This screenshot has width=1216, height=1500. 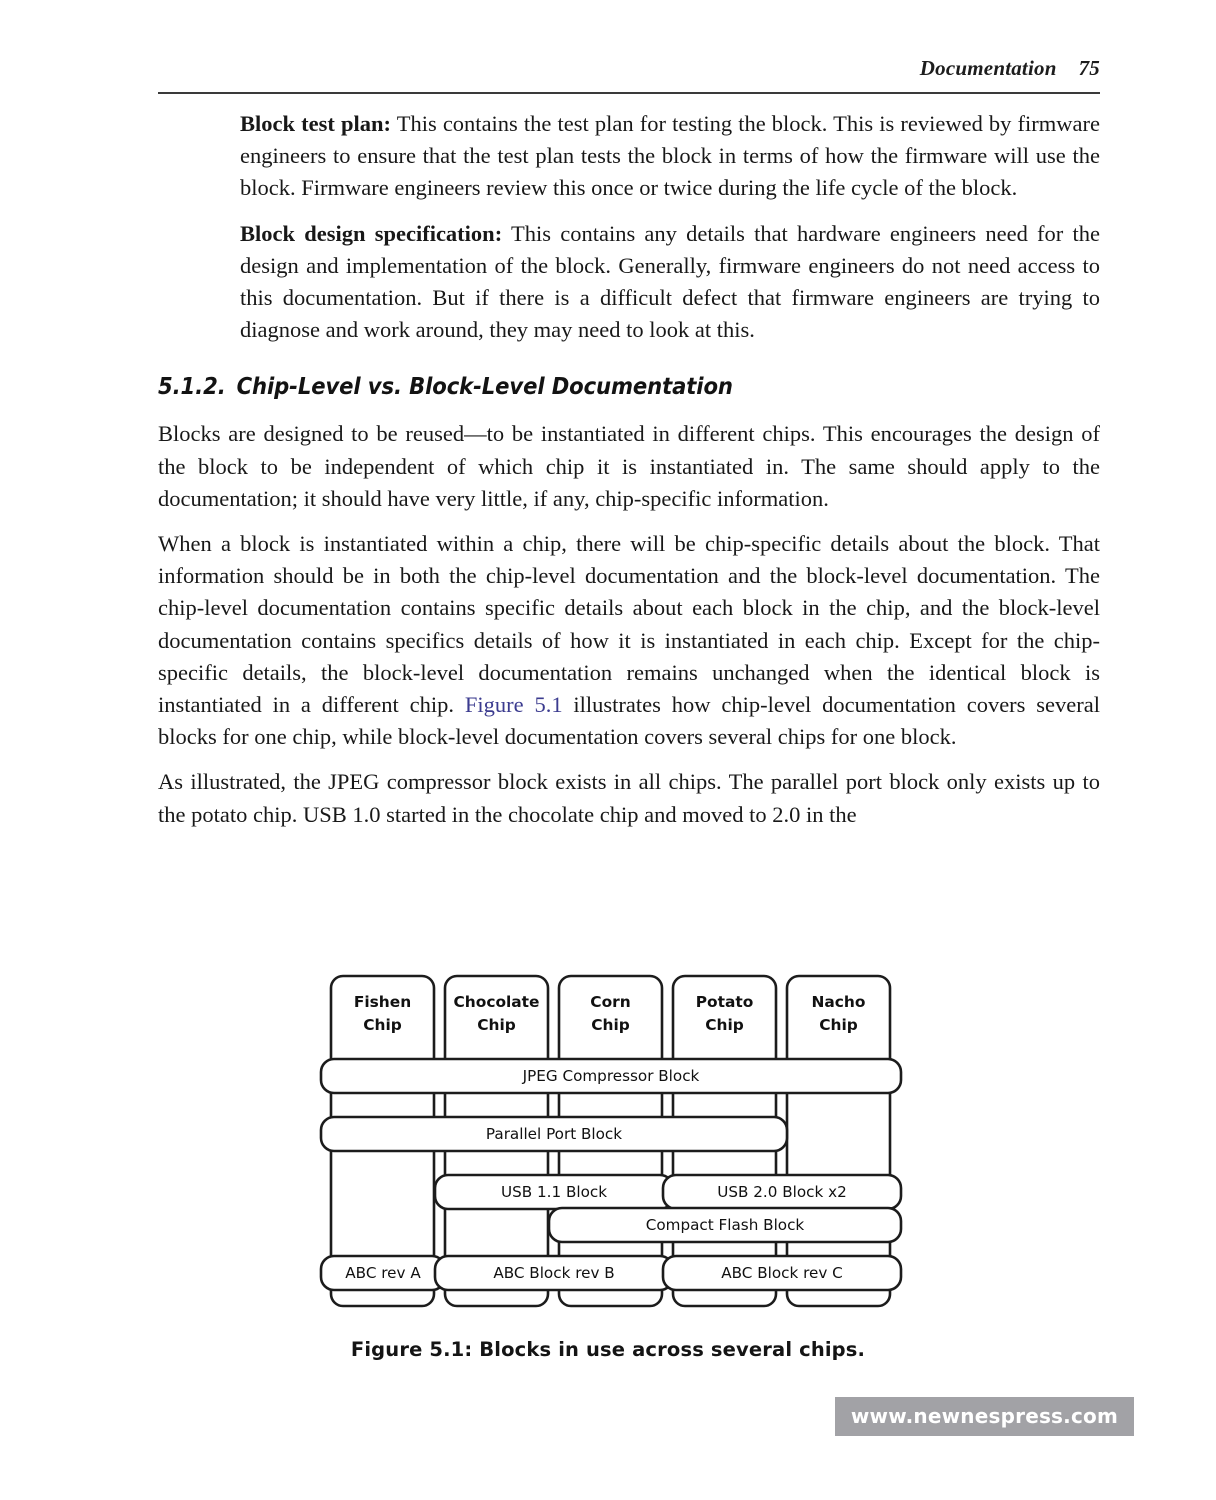 I want to click on chip-label-nacho-line2: Chip, so click(x=838, y=1025).